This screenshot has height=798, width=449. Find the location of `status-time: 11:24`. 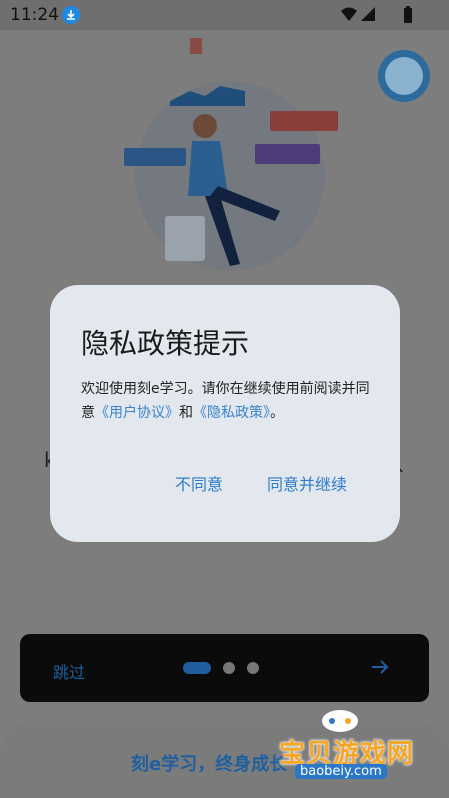

status-time: 11:24 is located at coordinates (34, 15).